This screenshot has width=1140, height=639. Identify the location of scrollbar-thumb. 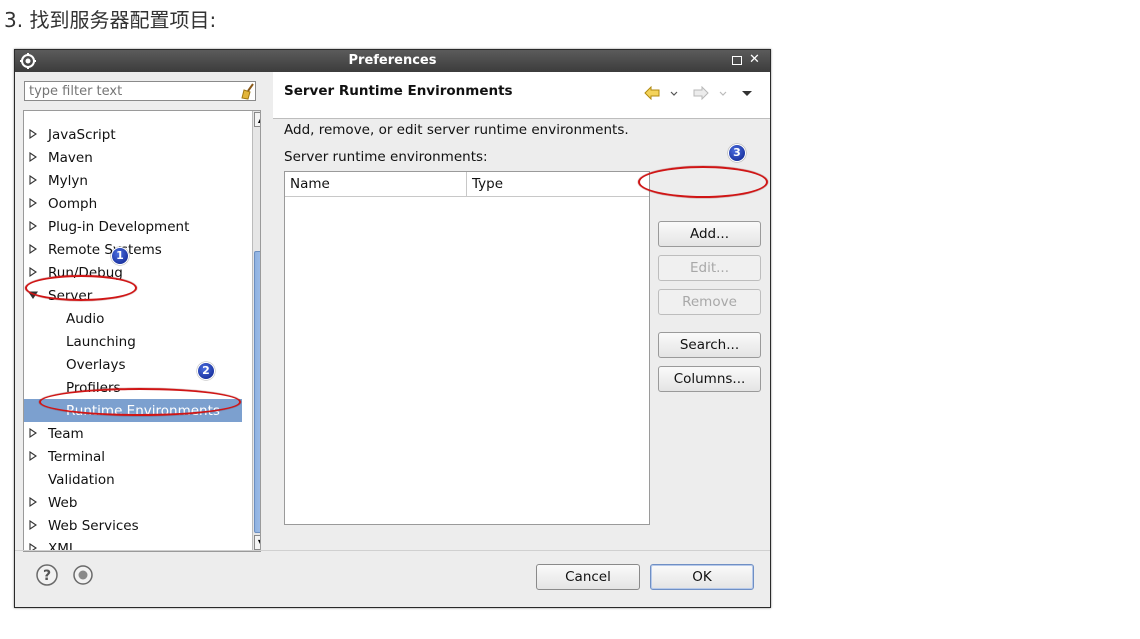
(257, 392).